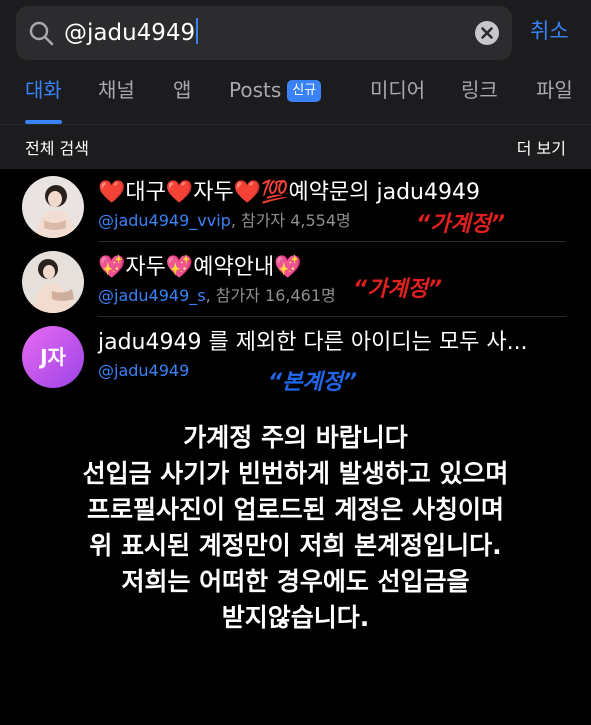 The image size is (591, 725). I want to click on notice-line: 저희는 어떠한 경우에도 선입금을, so click(295, 581).